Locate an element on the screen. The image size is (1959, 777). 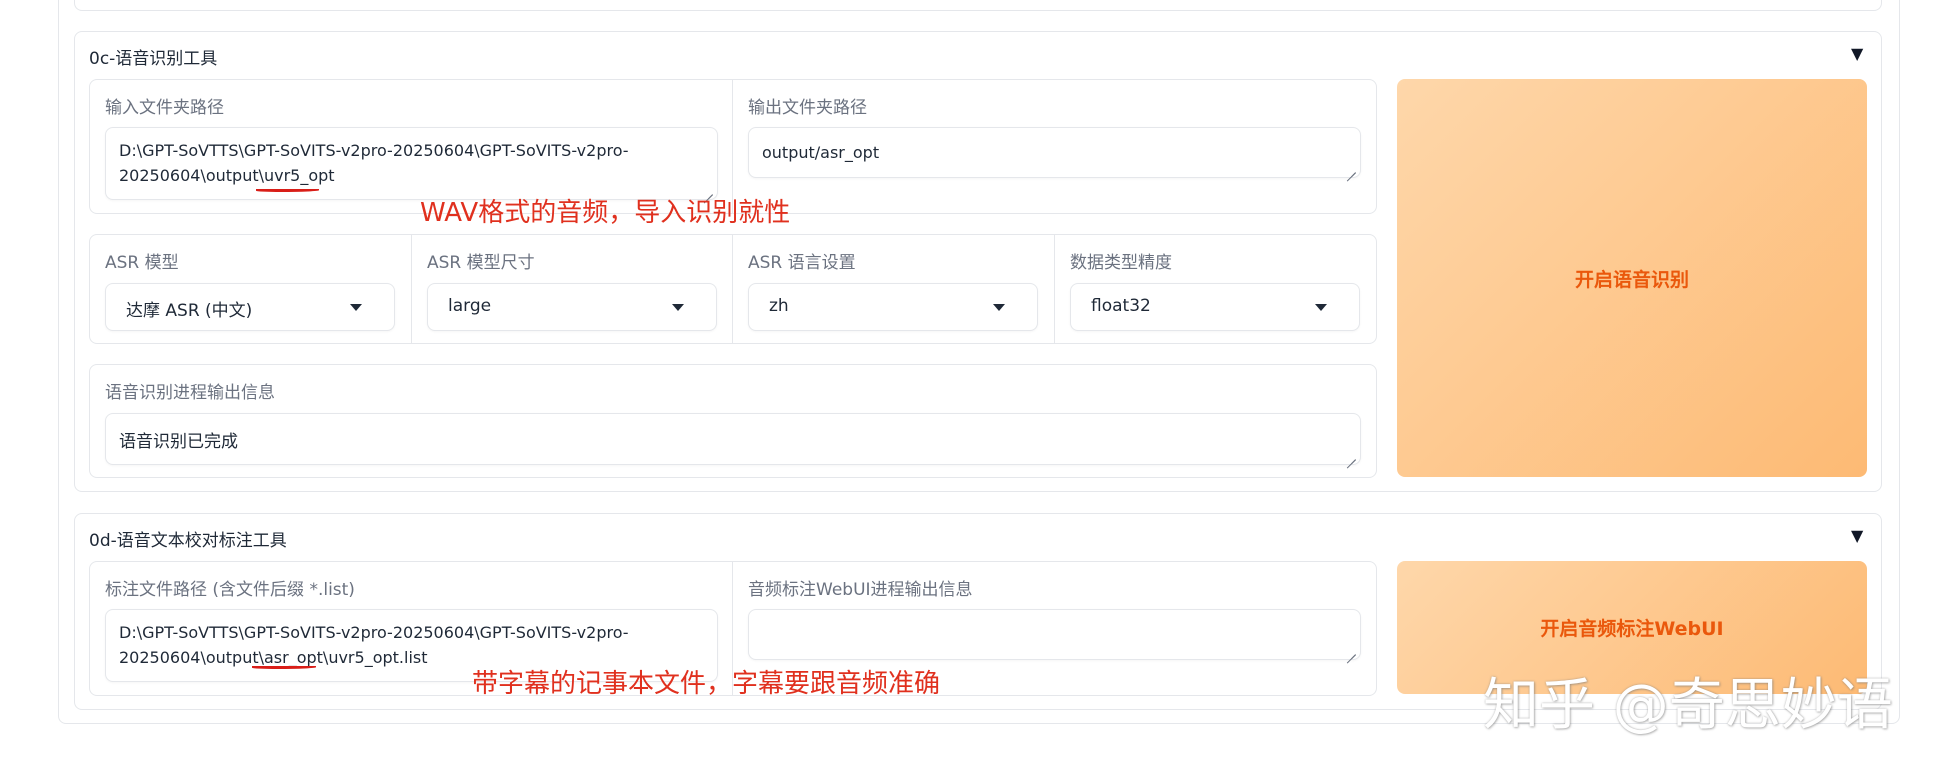
asr-progress-label: 语音识别进程输出信息 is located at coordinates (190, 393).